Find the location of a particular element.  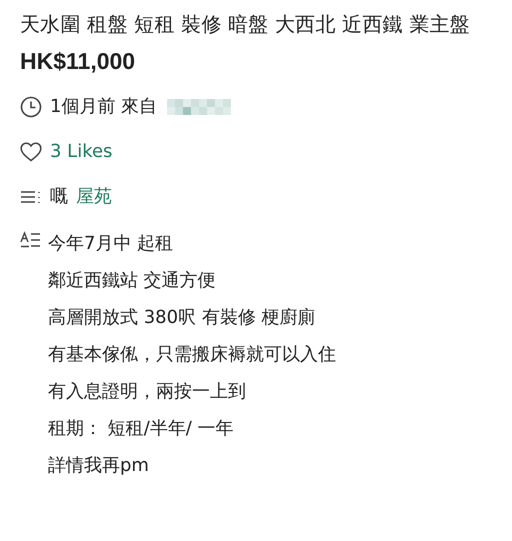

heart-icon is located at coordinates (31, 152).